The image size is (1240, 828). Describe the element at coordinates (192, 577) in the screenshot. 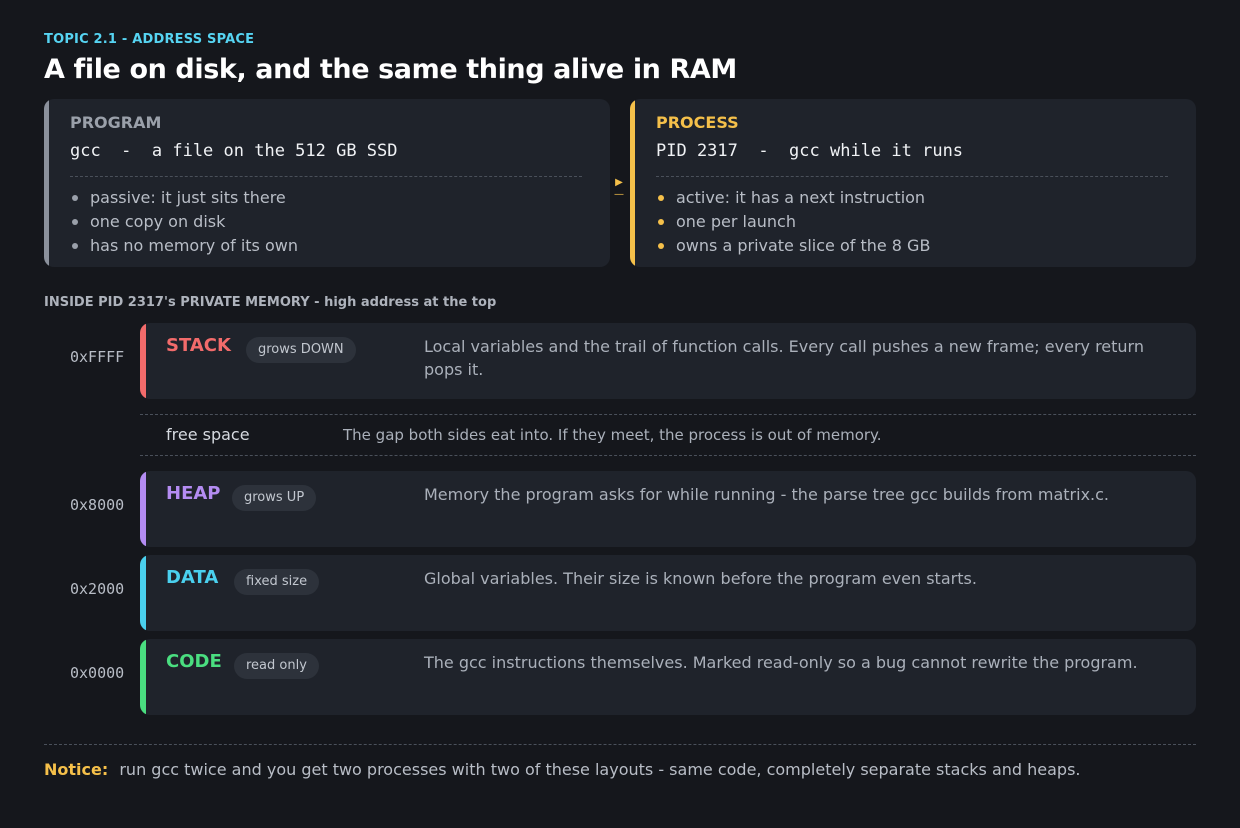

I see `segment-name: DATA` at that location.